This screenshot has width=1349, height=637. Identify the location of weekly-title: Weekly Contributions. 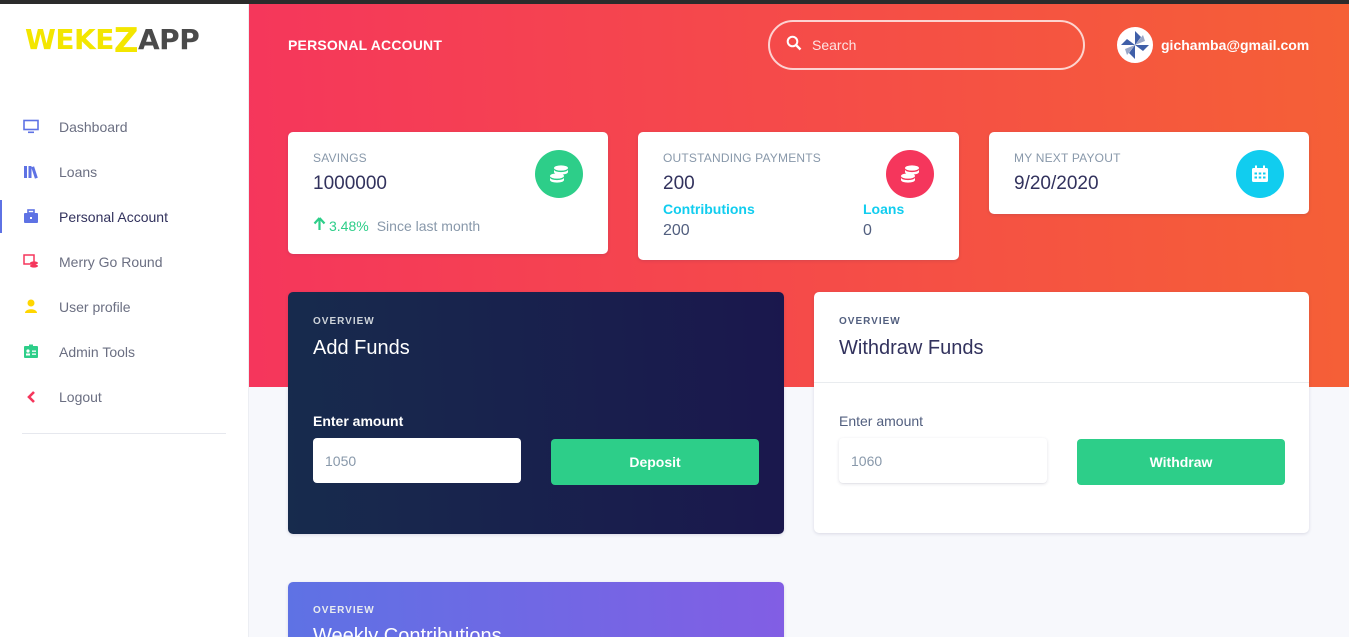
(407, 631).